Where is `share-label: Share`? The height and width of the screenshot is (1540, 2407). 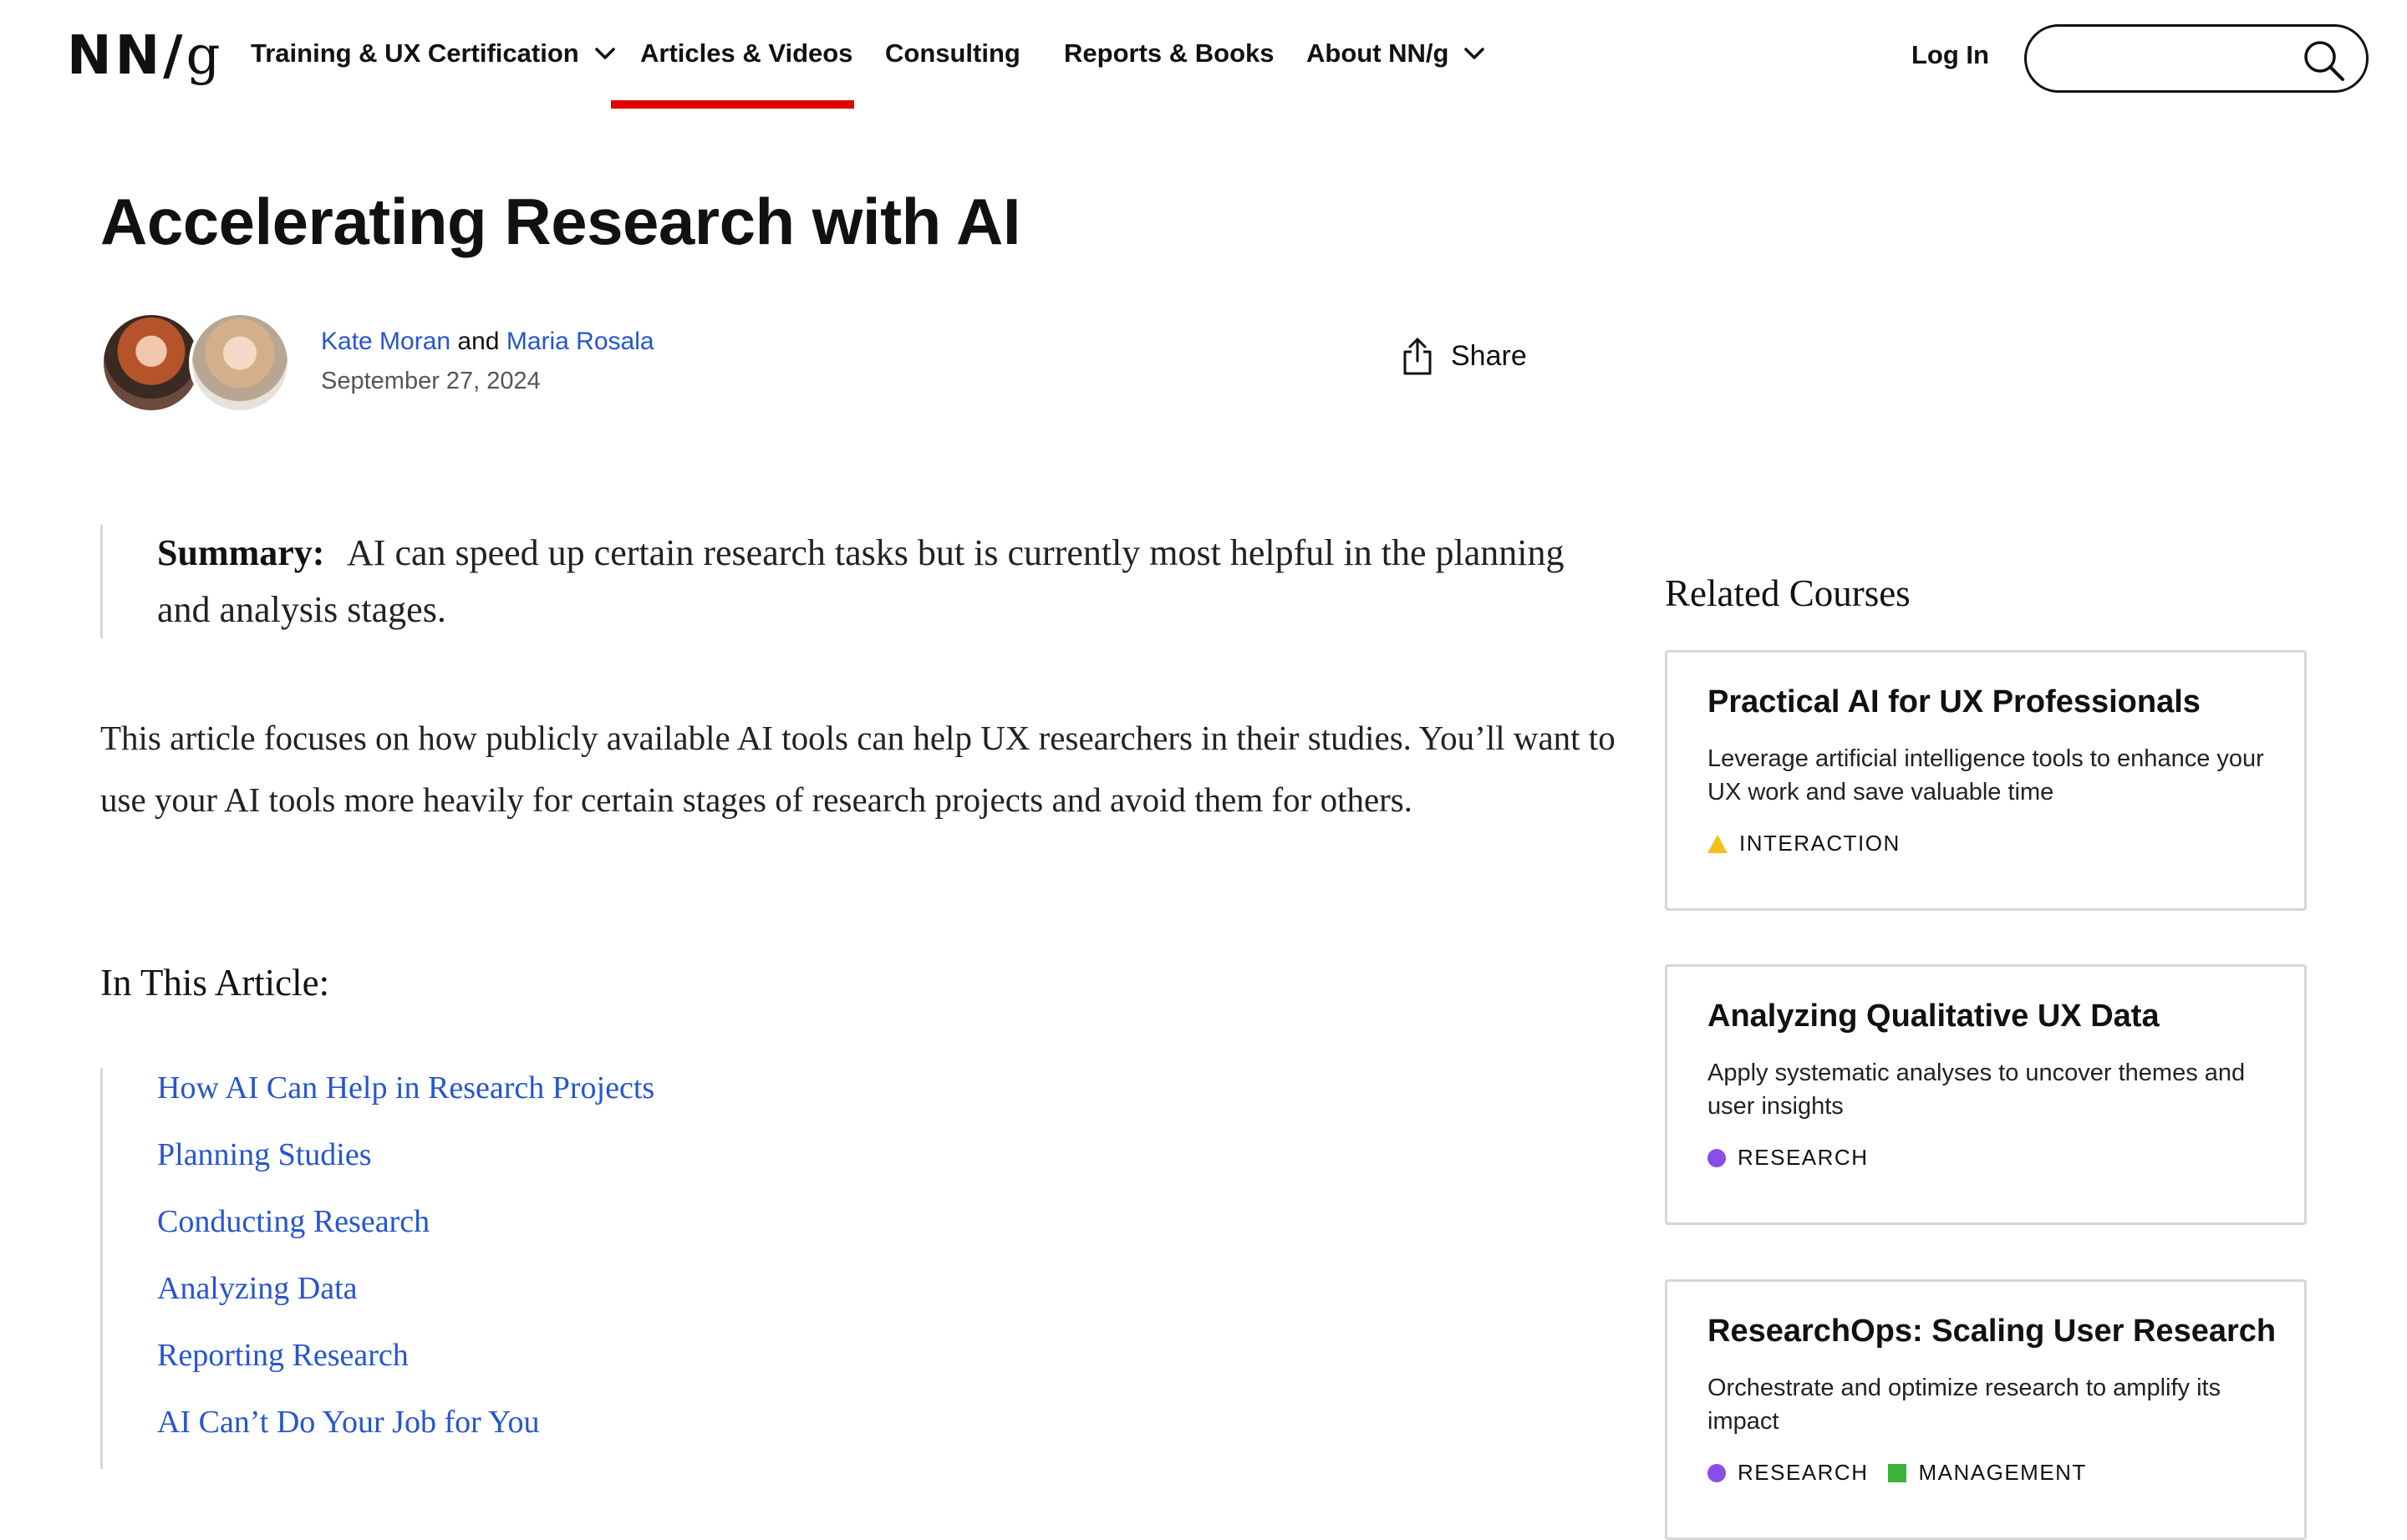
share-label: Share is located at coordinates (1489, 355).